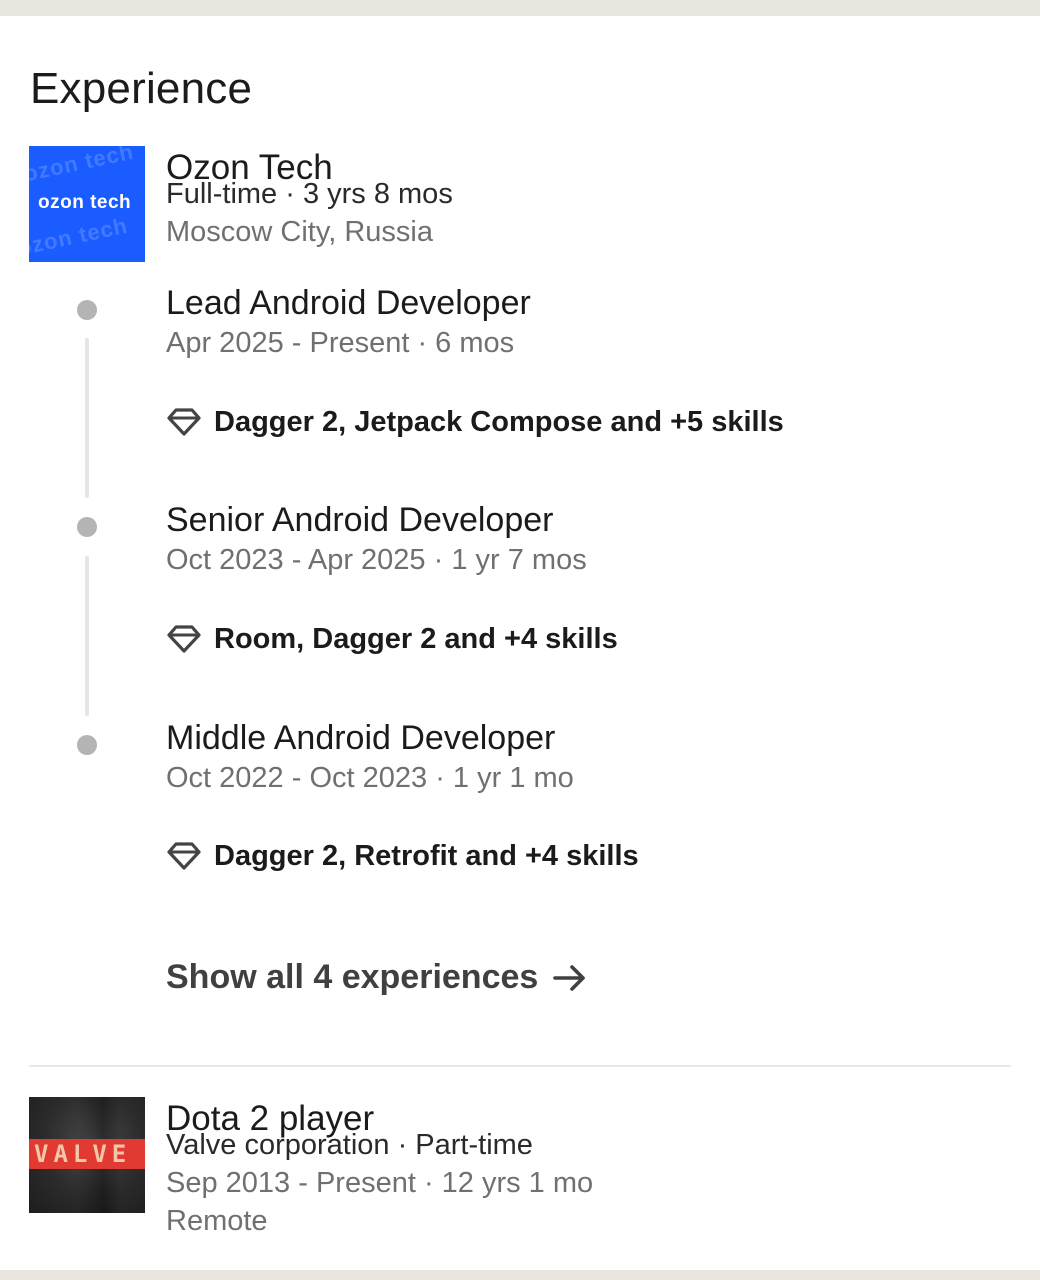 This screenshot has width=1040, height=1280. Describe the element at coordinates (359, 520) in the screenshot. I see `role-title: Senior Android Developer` at that location.